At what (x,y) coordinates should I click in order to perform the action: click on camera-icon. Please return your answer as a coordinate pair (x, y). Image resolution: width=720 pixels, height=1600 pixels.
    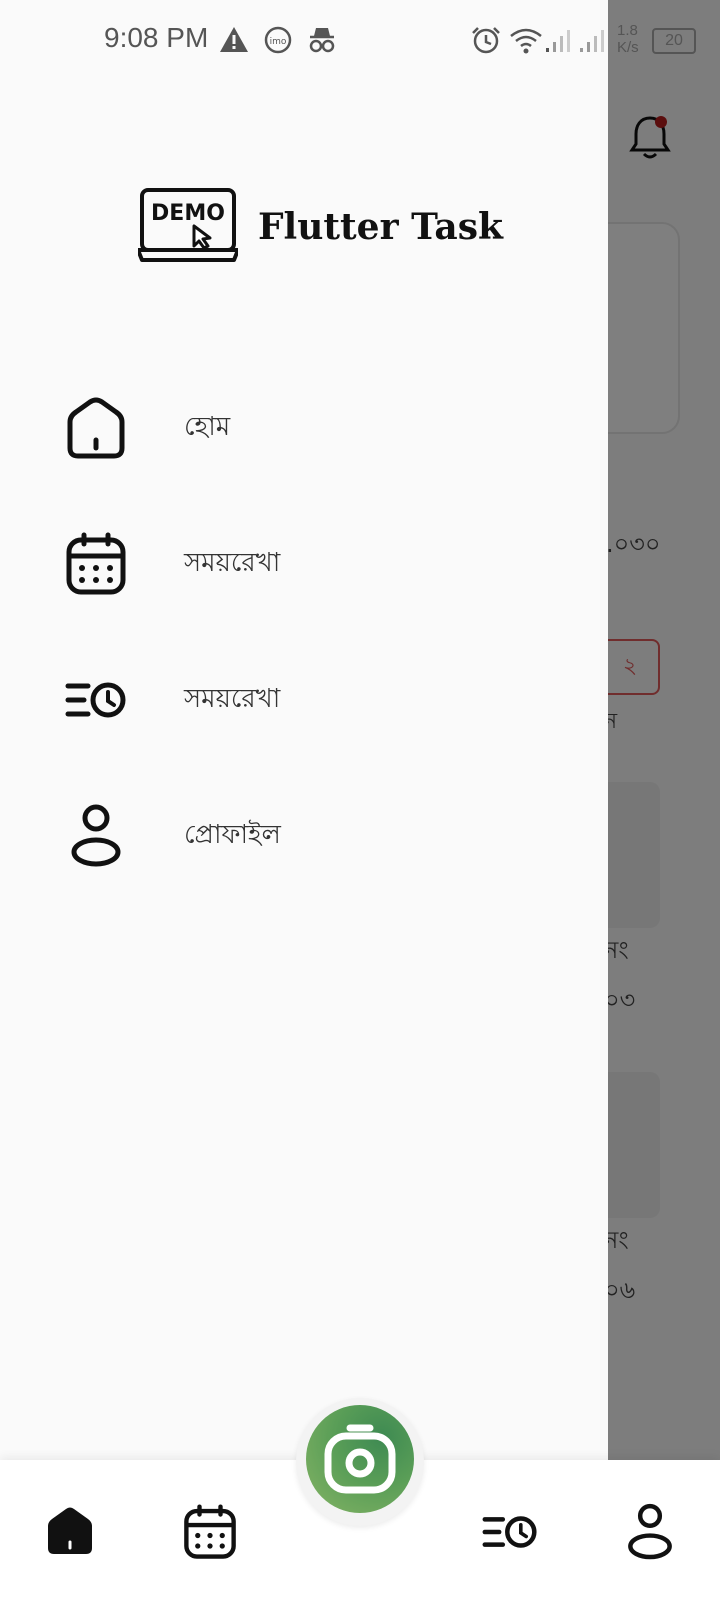
    Looking at the image, I should click on (360, 1459).